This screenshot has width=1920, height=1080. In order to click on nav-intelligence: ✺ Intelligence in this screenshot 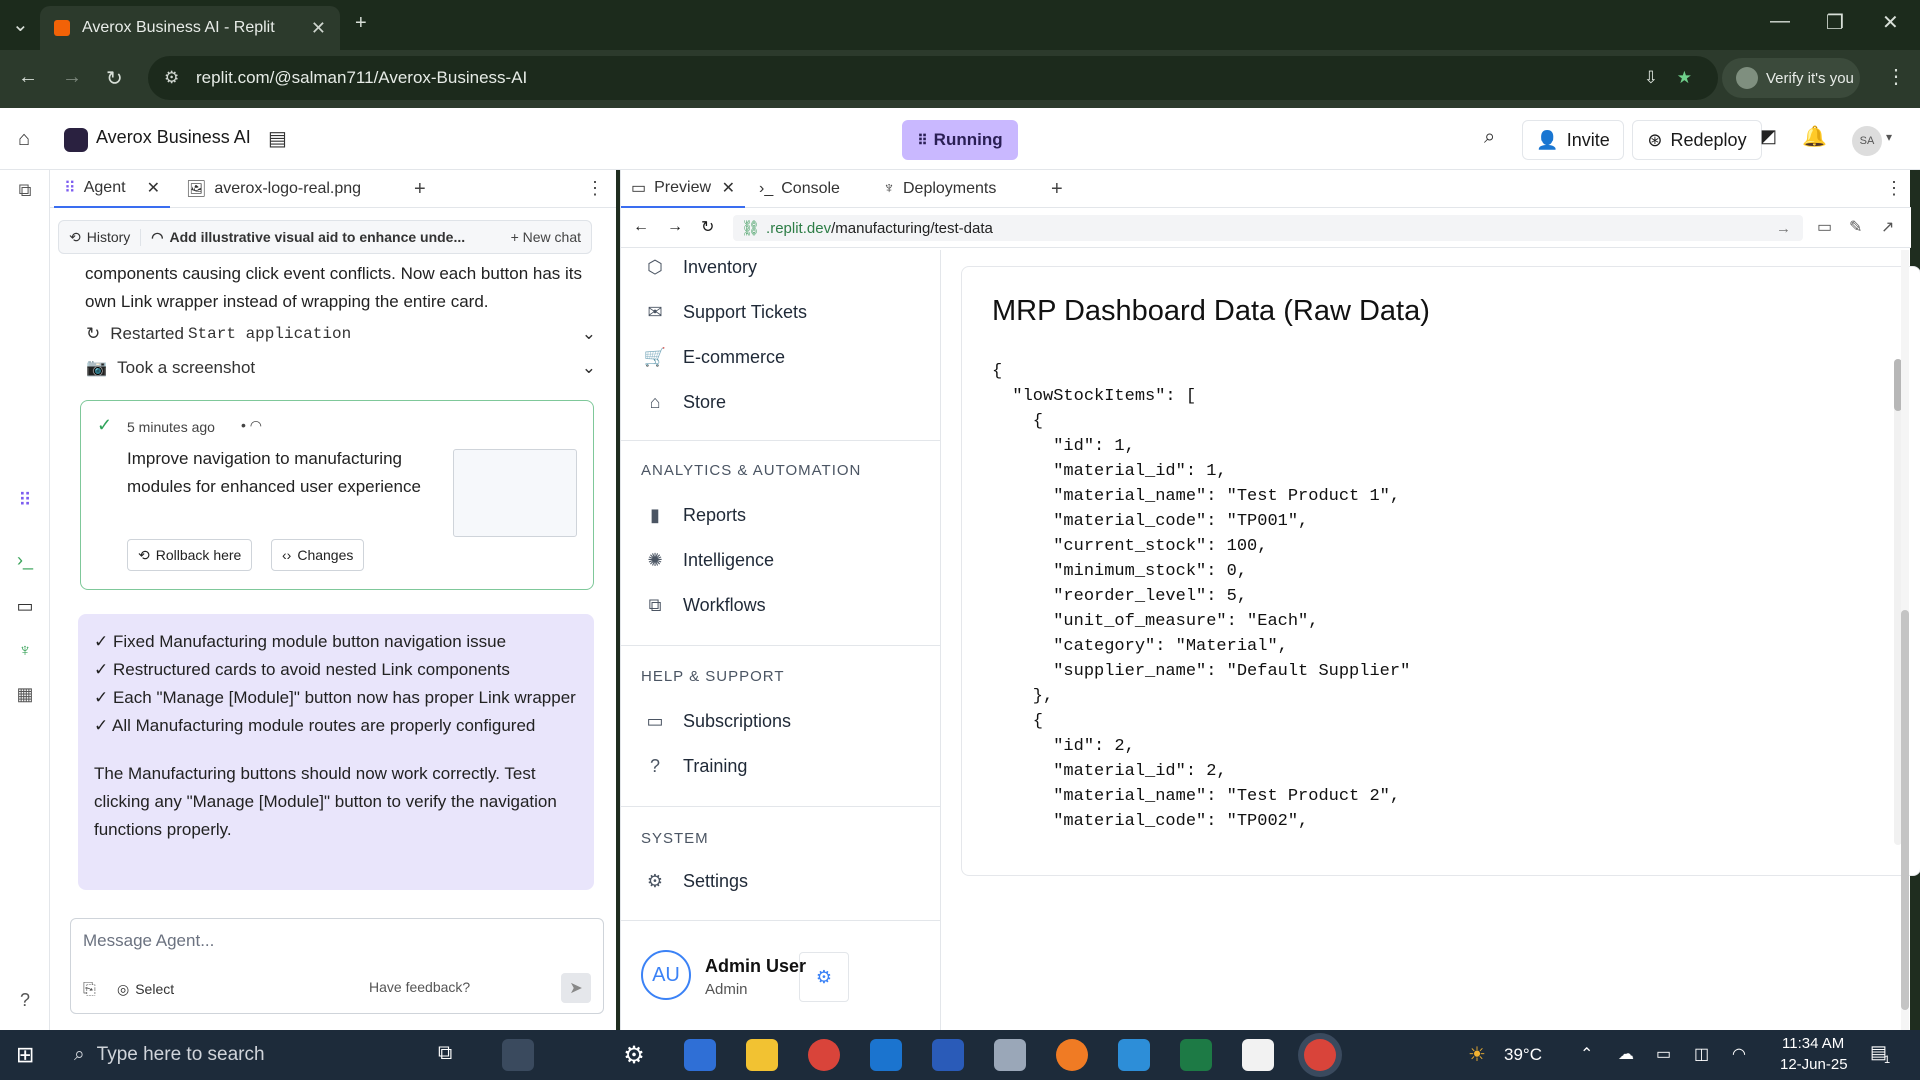, I will do `click(708, 560)`.